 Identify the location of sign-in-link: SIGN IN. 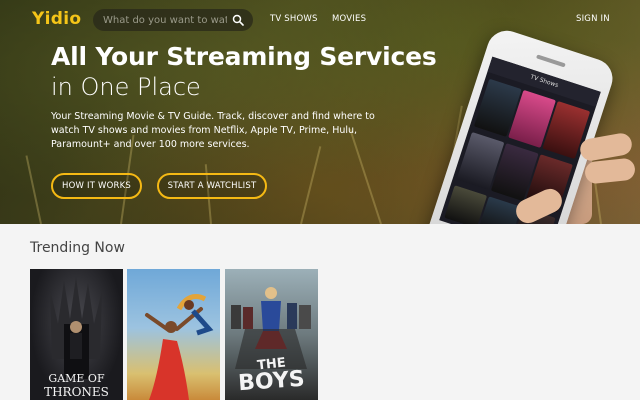
(593, 19).